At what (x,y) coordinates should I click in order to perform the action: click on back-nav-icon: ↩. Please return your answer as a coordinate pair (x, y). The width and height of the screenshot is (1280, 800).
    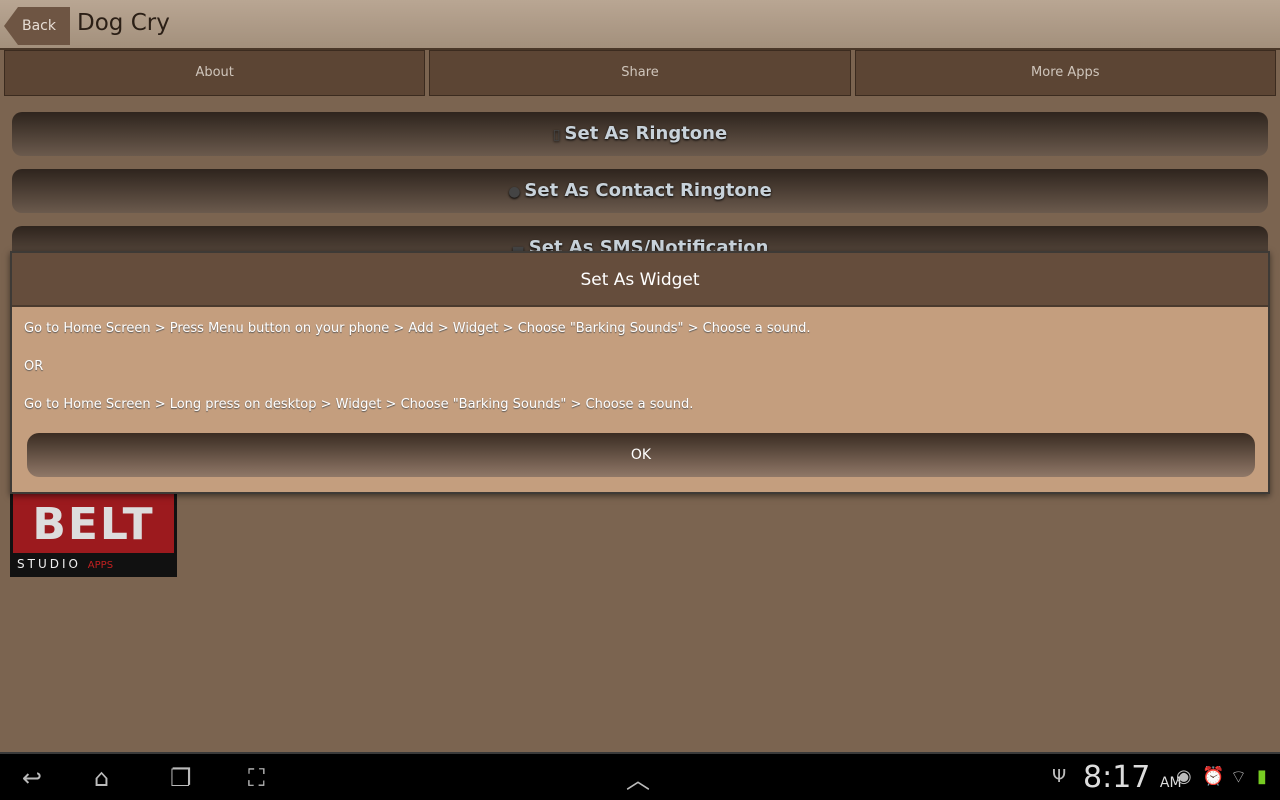
    Looking at the image, I should click on (32, 778).